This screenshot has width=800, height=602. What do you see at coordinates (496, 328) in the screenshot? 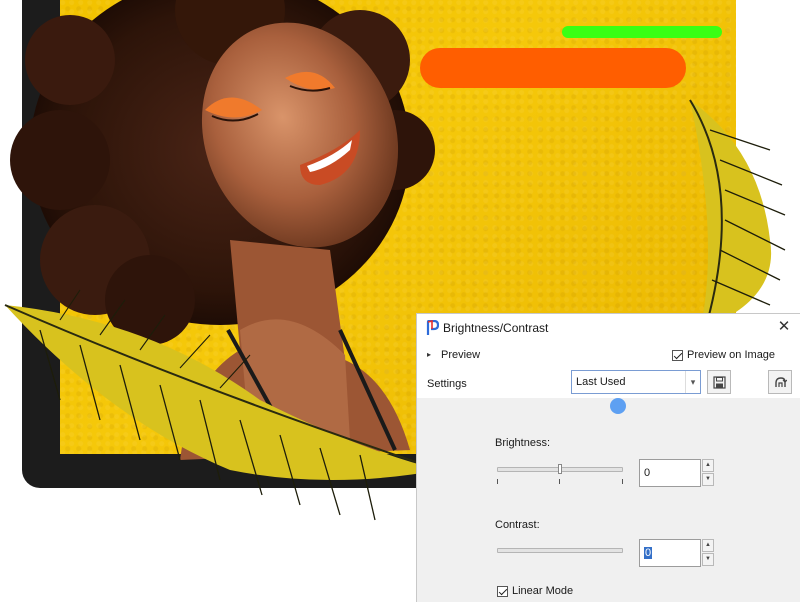
I see `dialog-title: Brightness/Contrast` at bounding box center [496, 328].